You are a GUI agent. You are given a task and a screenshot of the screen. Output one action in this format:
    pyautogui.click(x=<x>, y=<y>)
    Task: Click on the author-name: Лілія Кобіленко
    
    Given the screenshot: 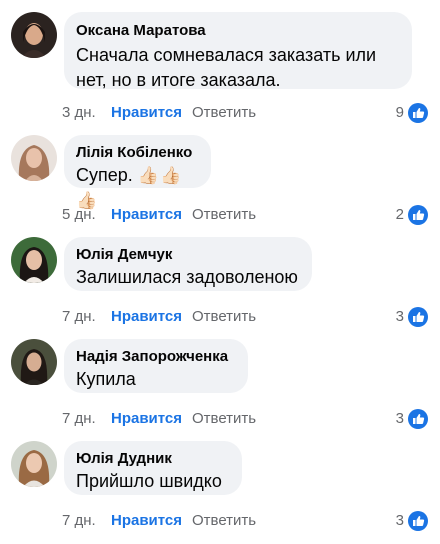 What is the action you would take?
    pyautogui.click(x=137, y=153)
    